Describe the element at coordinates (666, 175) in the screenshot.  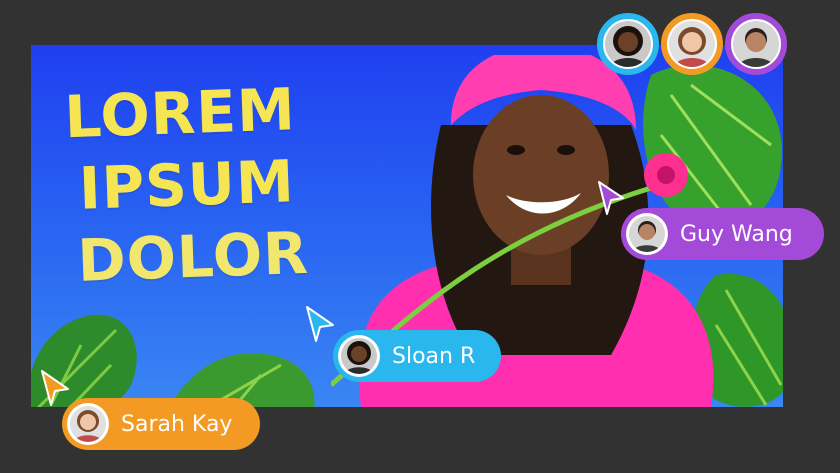
I see `flower-icon` at that location.